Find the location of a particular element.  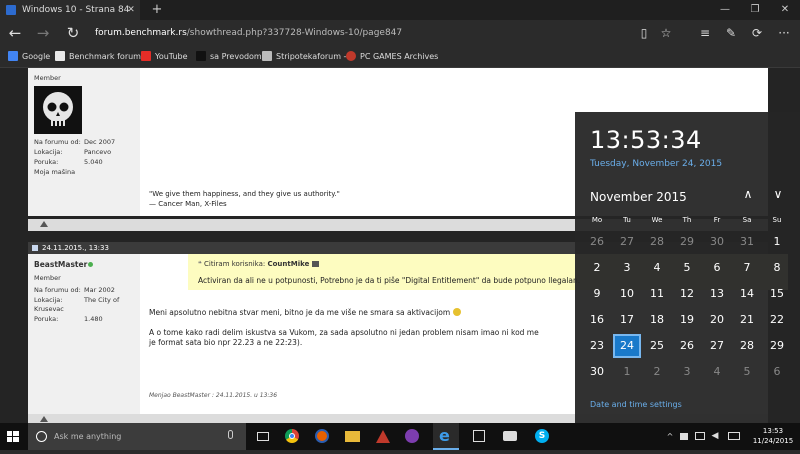

microphone-icon is located at coordinates (230, 434).